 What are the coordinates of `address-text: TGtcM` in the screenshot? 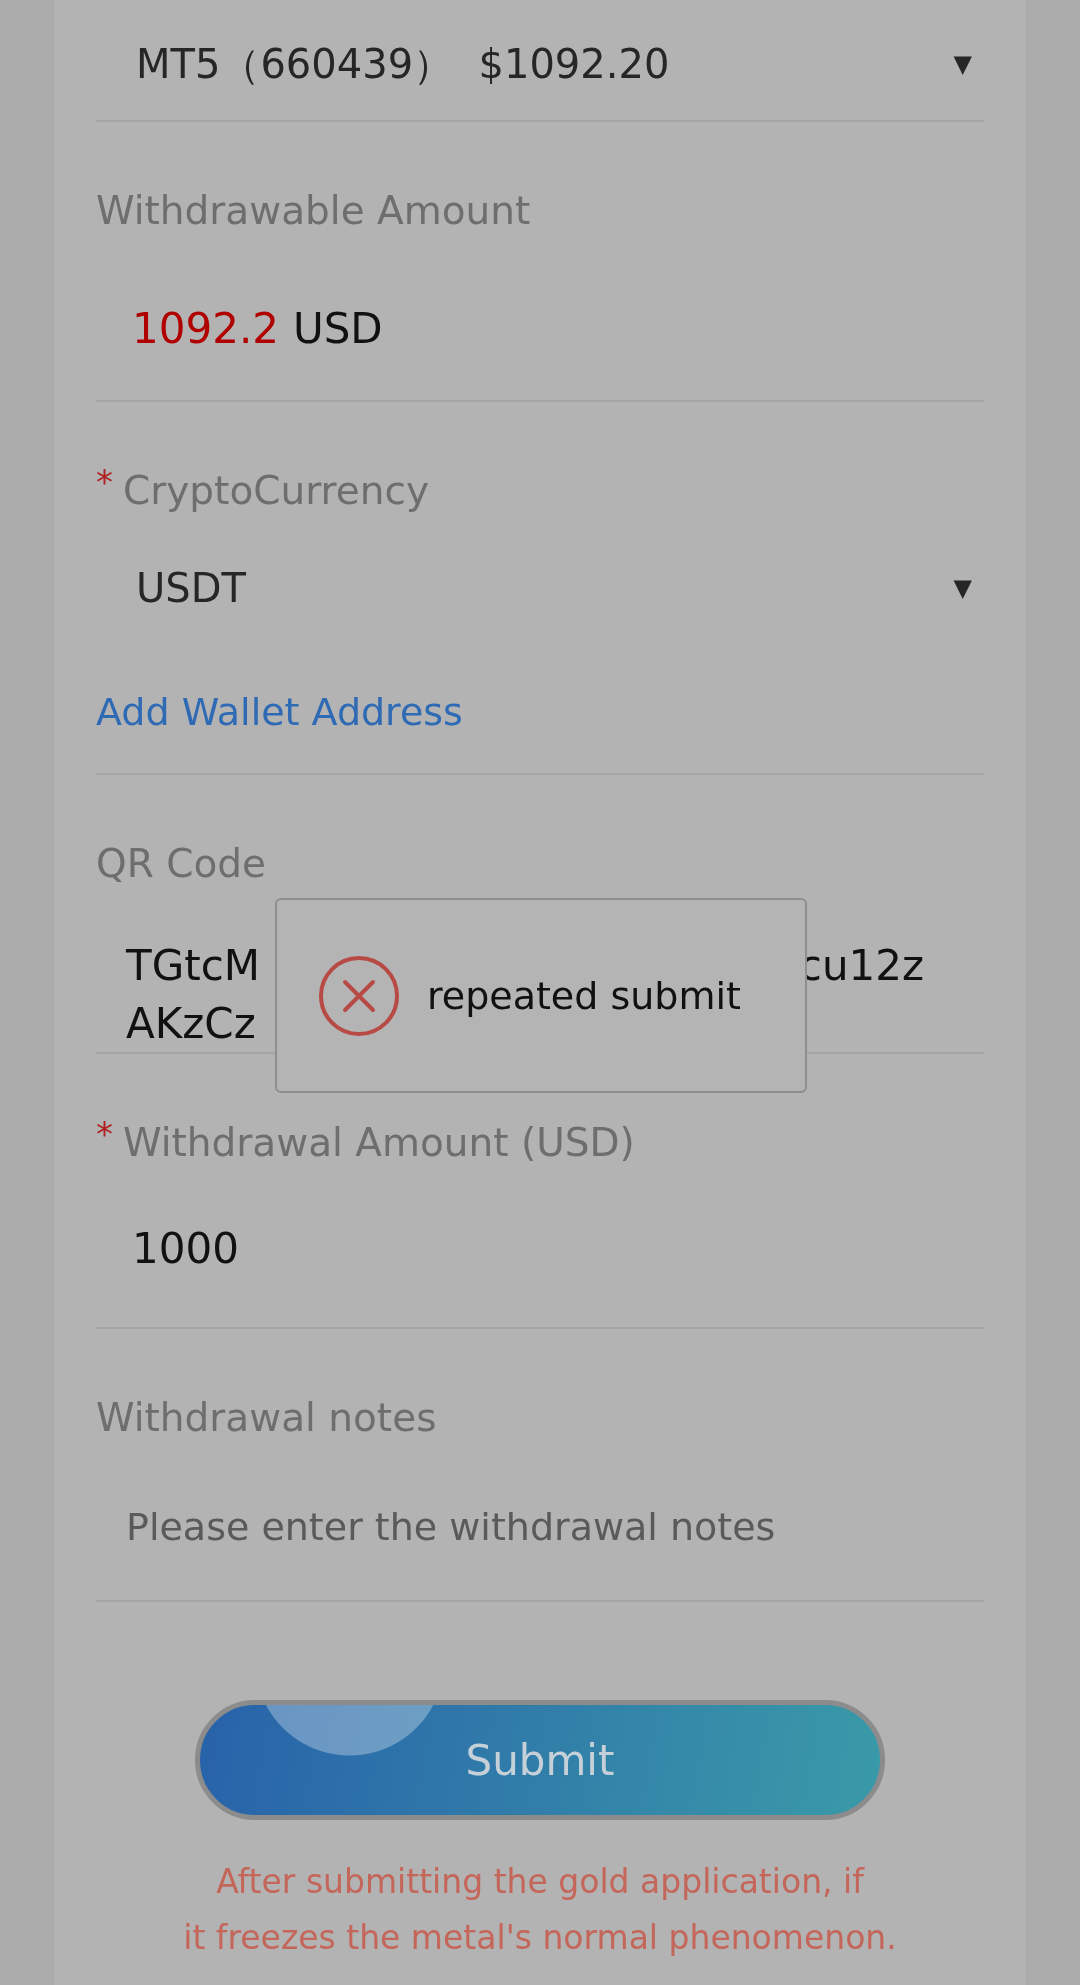 It's located at (193, 965).